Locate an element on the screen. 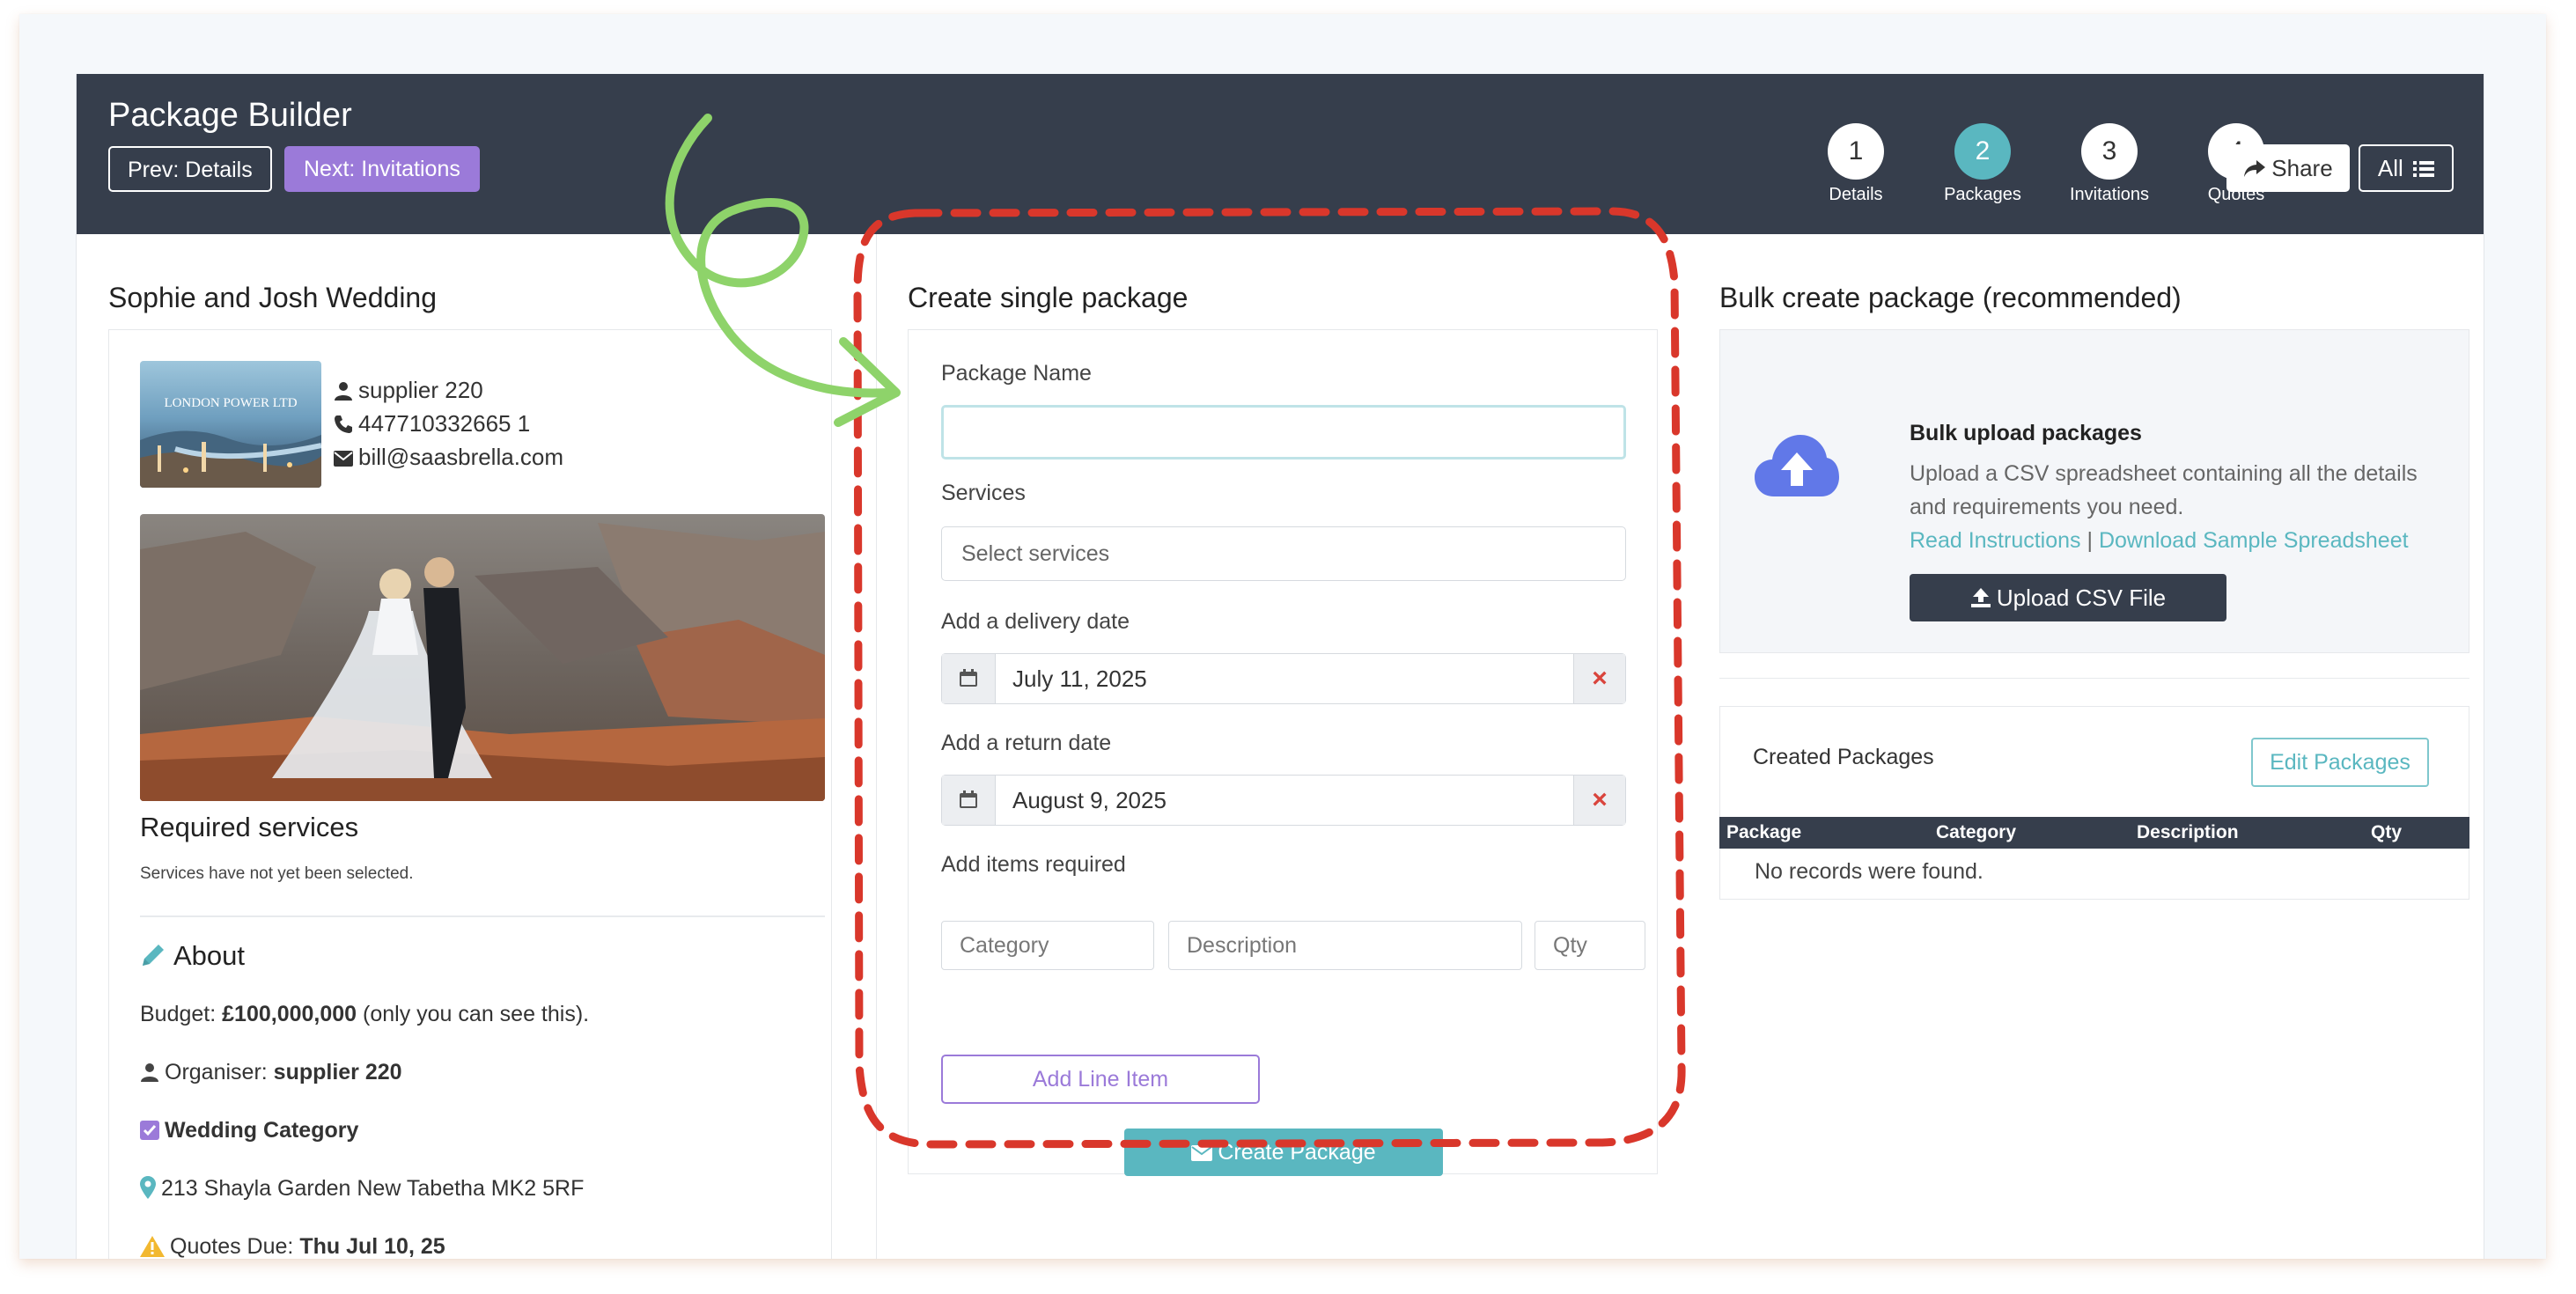 The image size is (2576, 1294). green-arrow-head is located at coordinates (868, 382).